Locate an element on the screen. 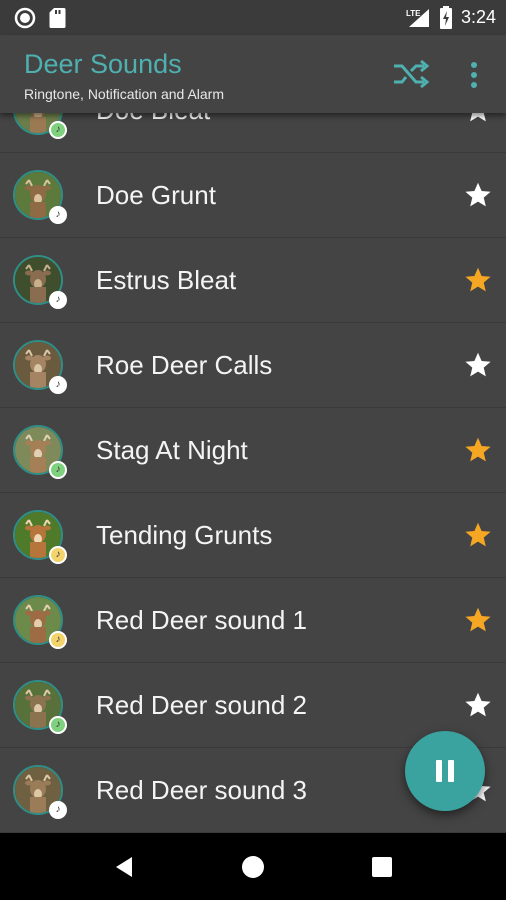  circle-notification-icon is located at coordinates (25, 17).